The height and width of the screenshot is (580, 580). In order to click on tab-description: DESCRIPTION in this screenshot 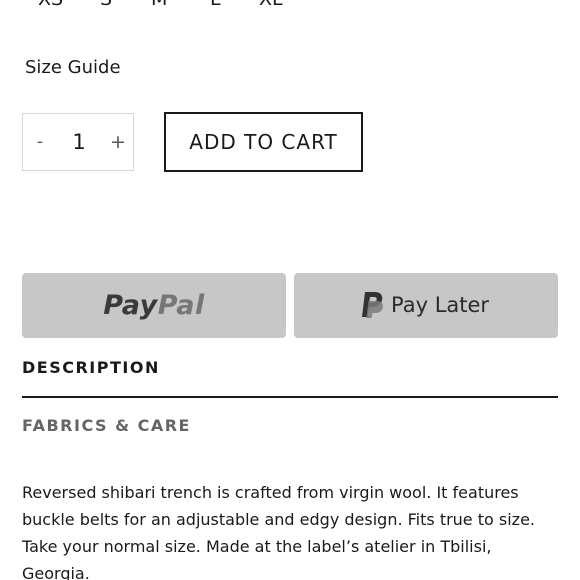, I will do `click(91, 367)`.